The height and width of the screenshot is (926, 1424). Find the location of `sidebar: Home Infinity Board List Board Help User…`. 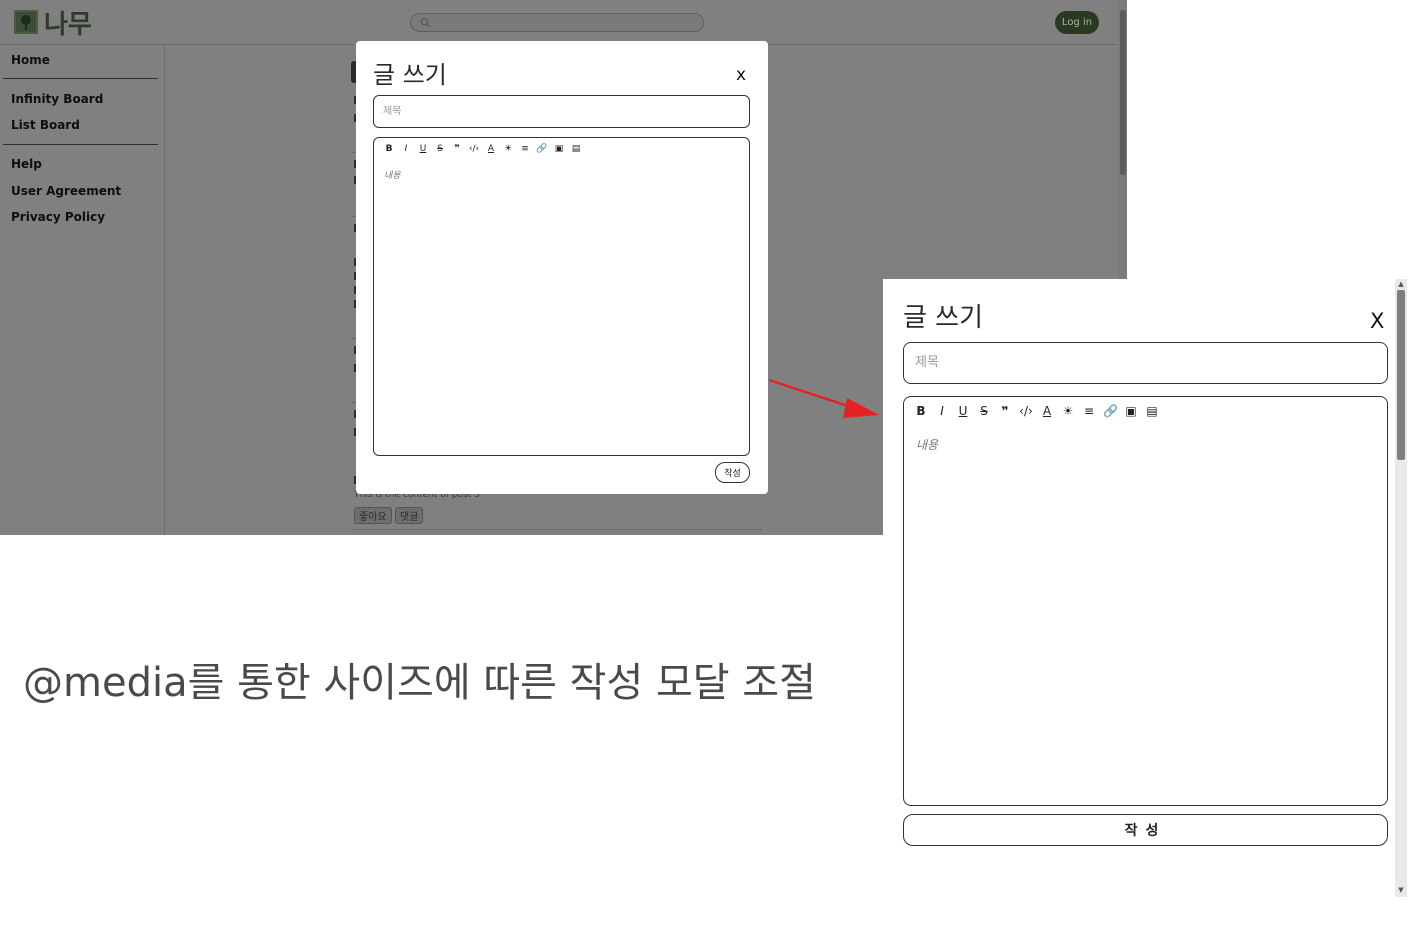

sidebar: Home Infinity Board List Board Help User… is located at coordinates (82, 290).